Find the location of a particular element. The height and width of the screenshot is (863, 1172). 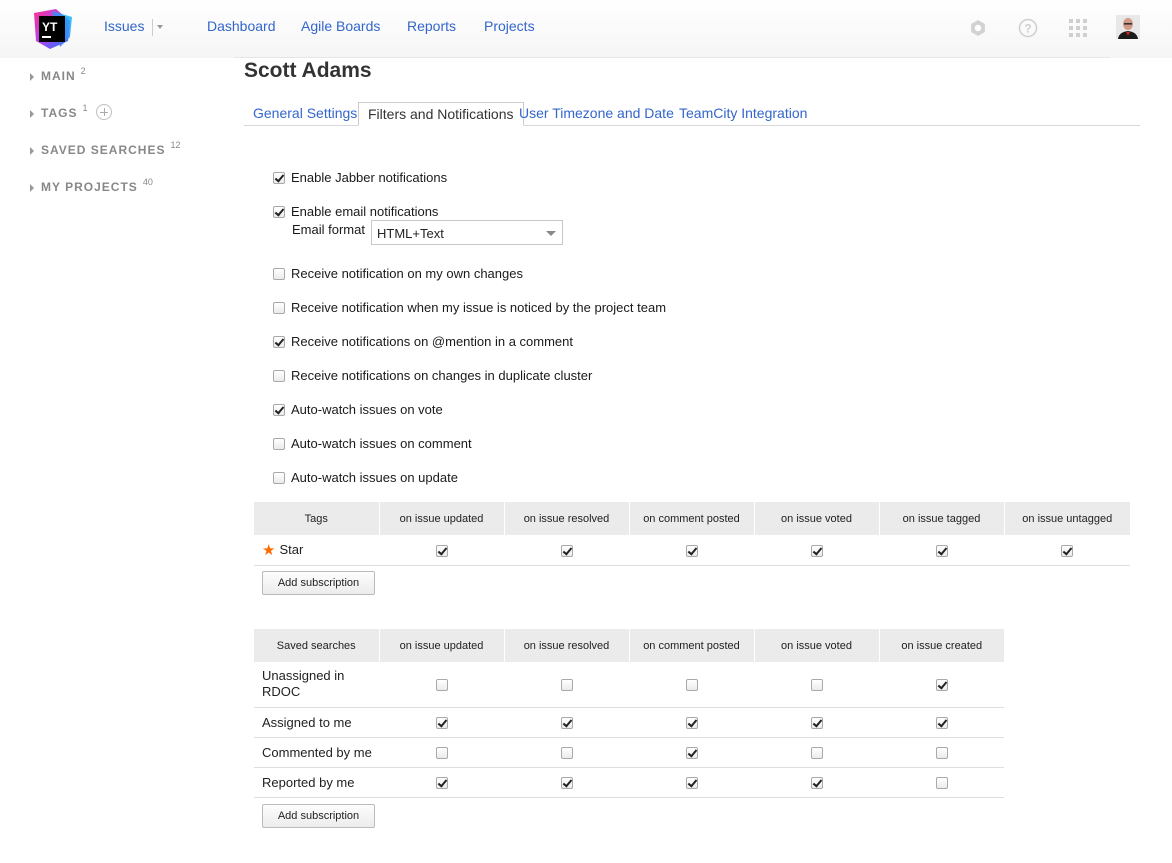

sidebar-item-saved-searches: SAVED SEARCHES 12 is located at coordinates (105, 148).